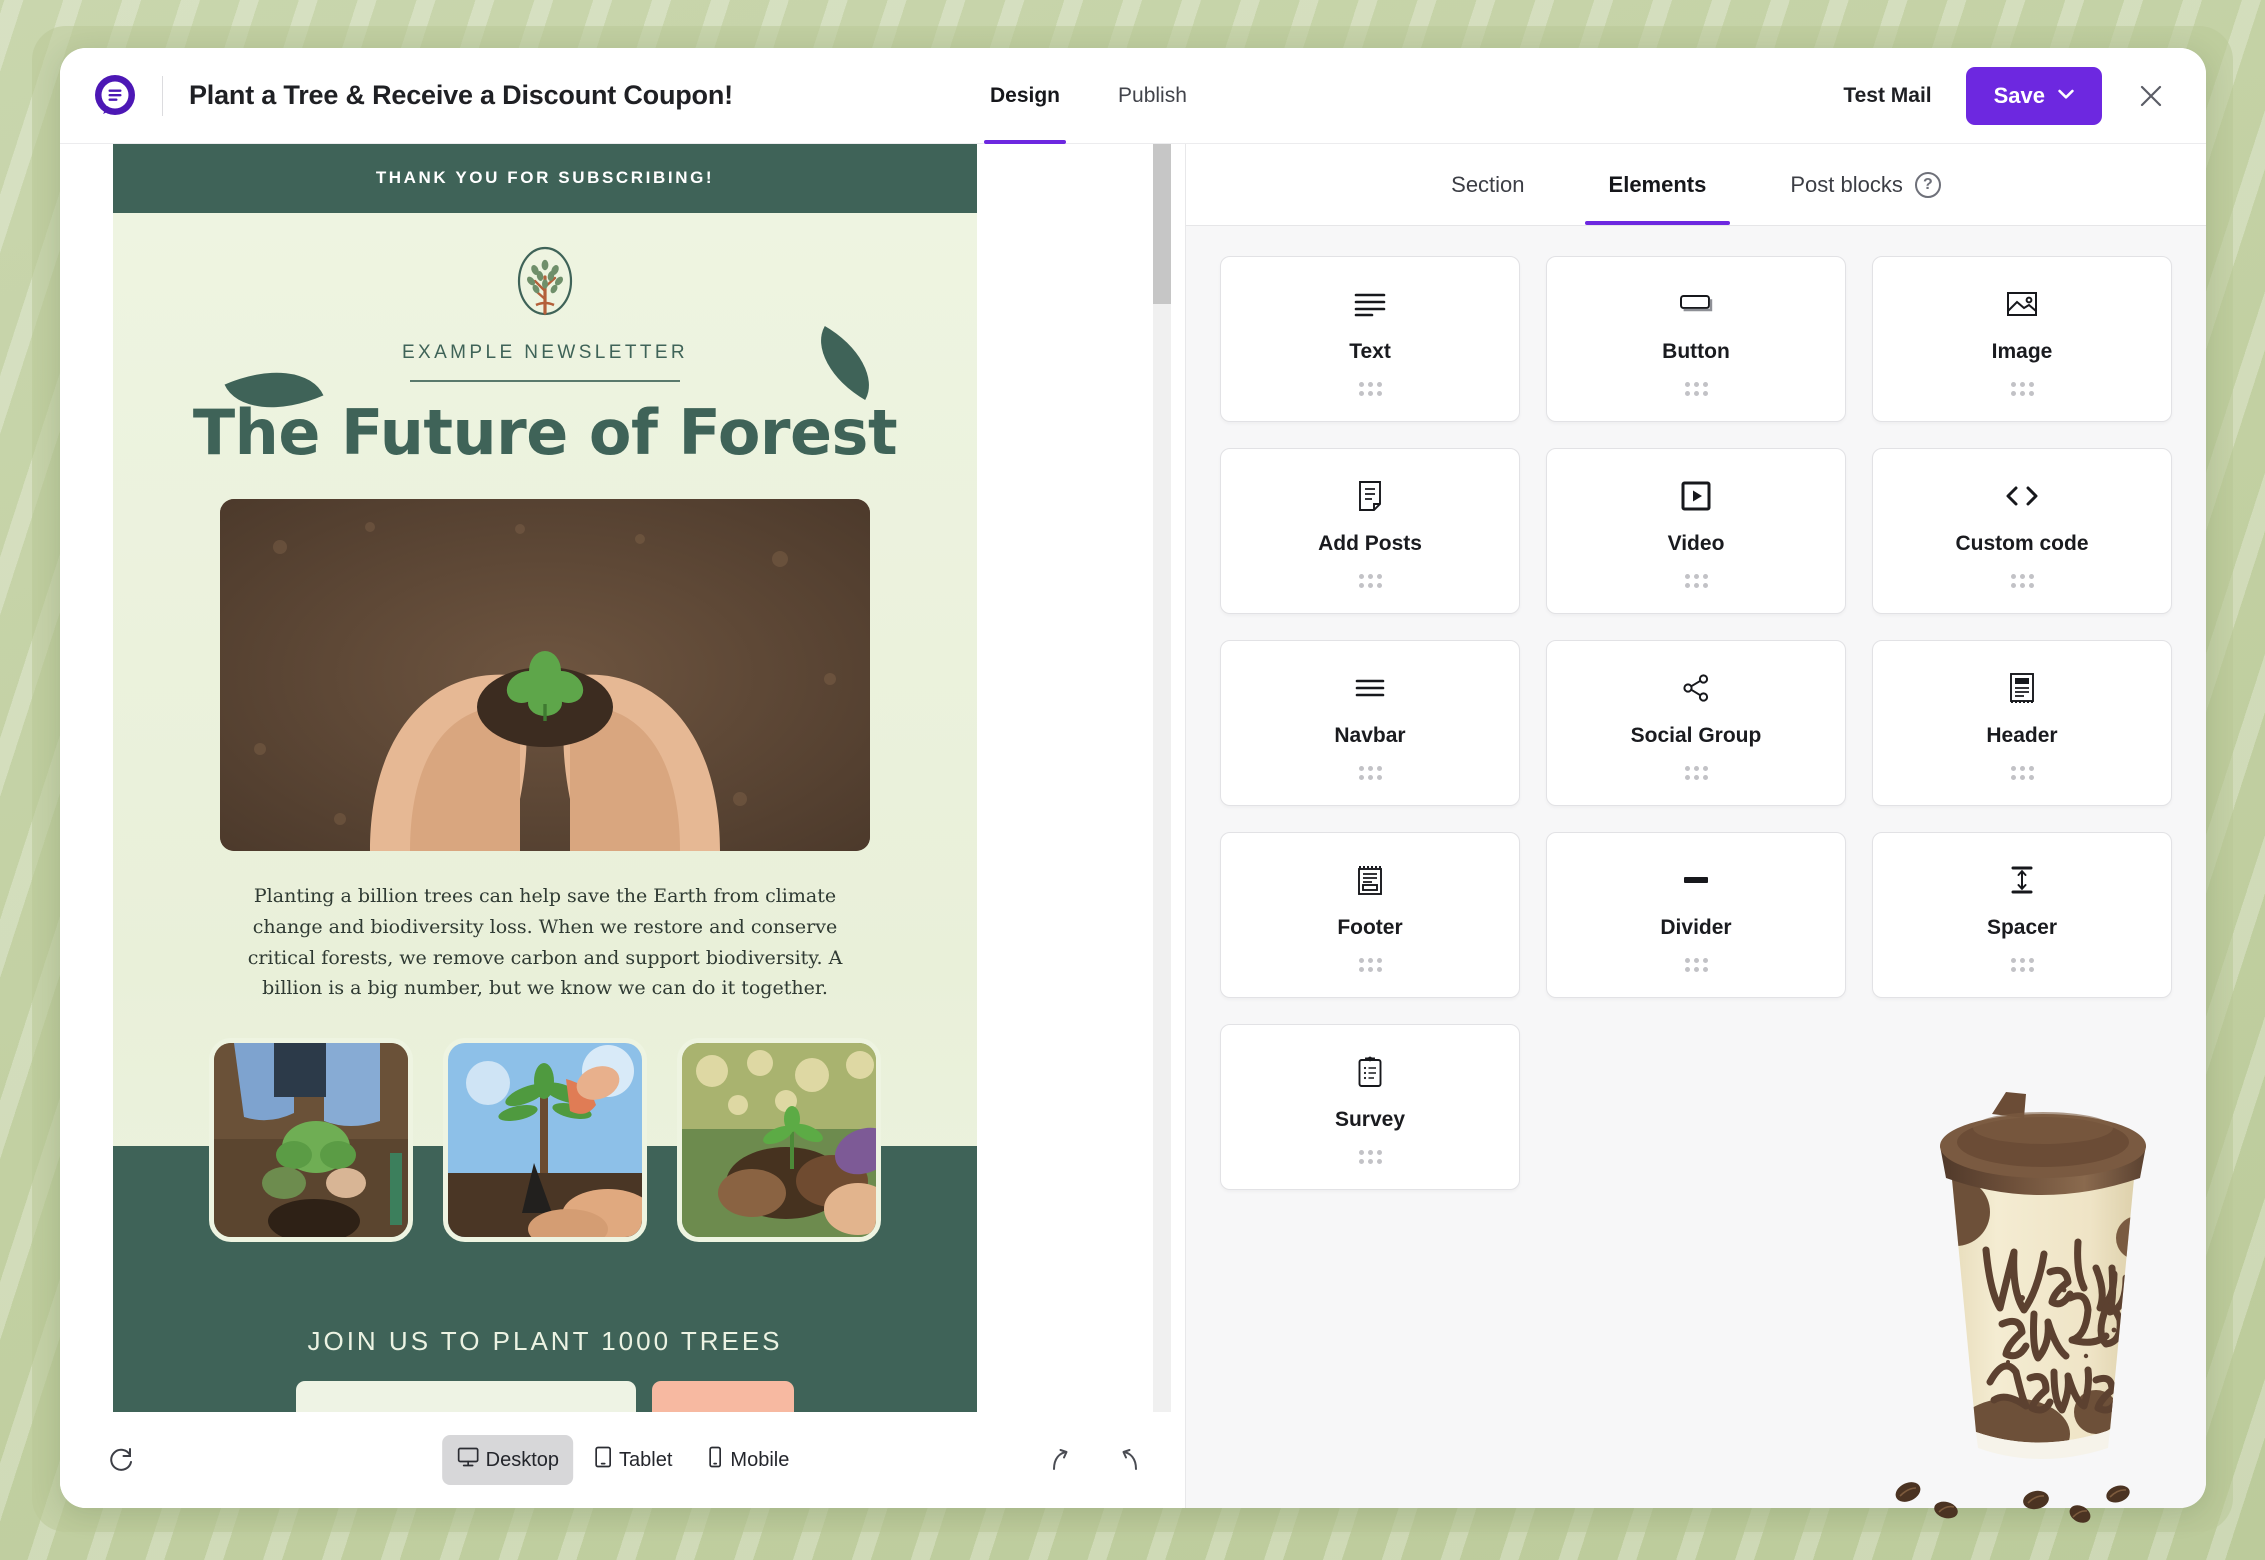  I want to click on button-icon, so click(1696, 304).